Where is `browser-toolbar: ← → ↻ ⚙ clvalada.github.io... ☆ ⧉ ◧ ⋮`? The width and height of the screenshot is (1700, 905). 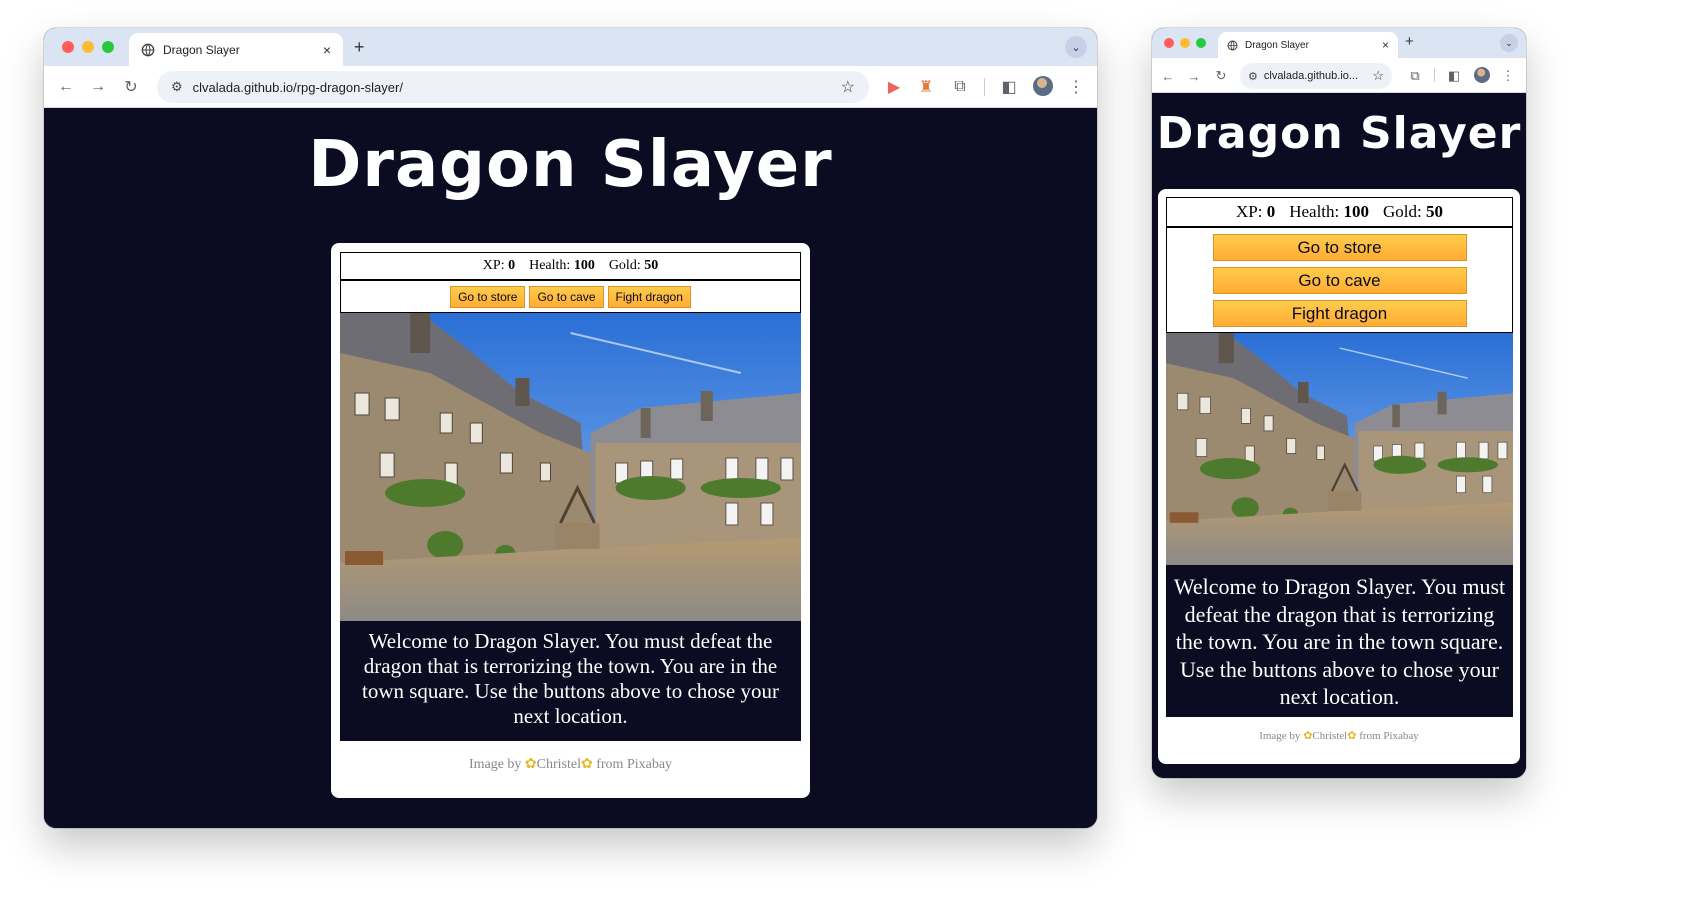
browser-toolbar: ← → ↻ ⚙ clvalada.github.io... ☆ ⧉ ◧ ⋮ is located at coordinates (1339, 75).